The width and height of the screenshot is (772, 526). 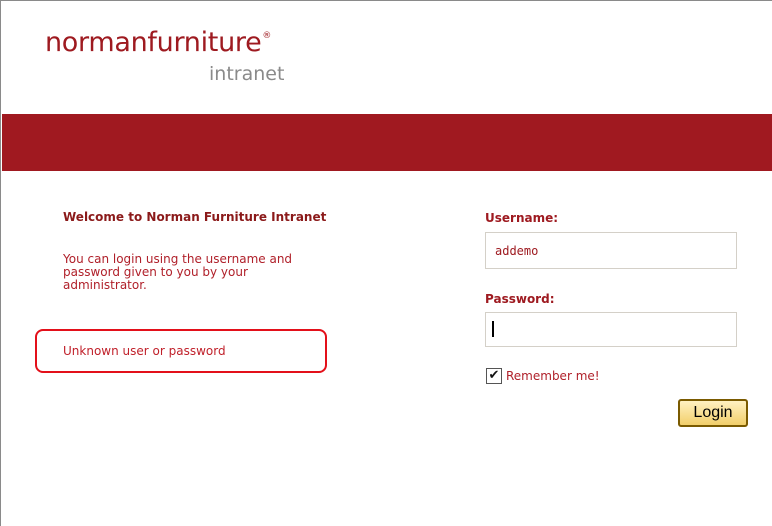 I want to click on error-message: Unknown user or password, so click(x=144, y=351).